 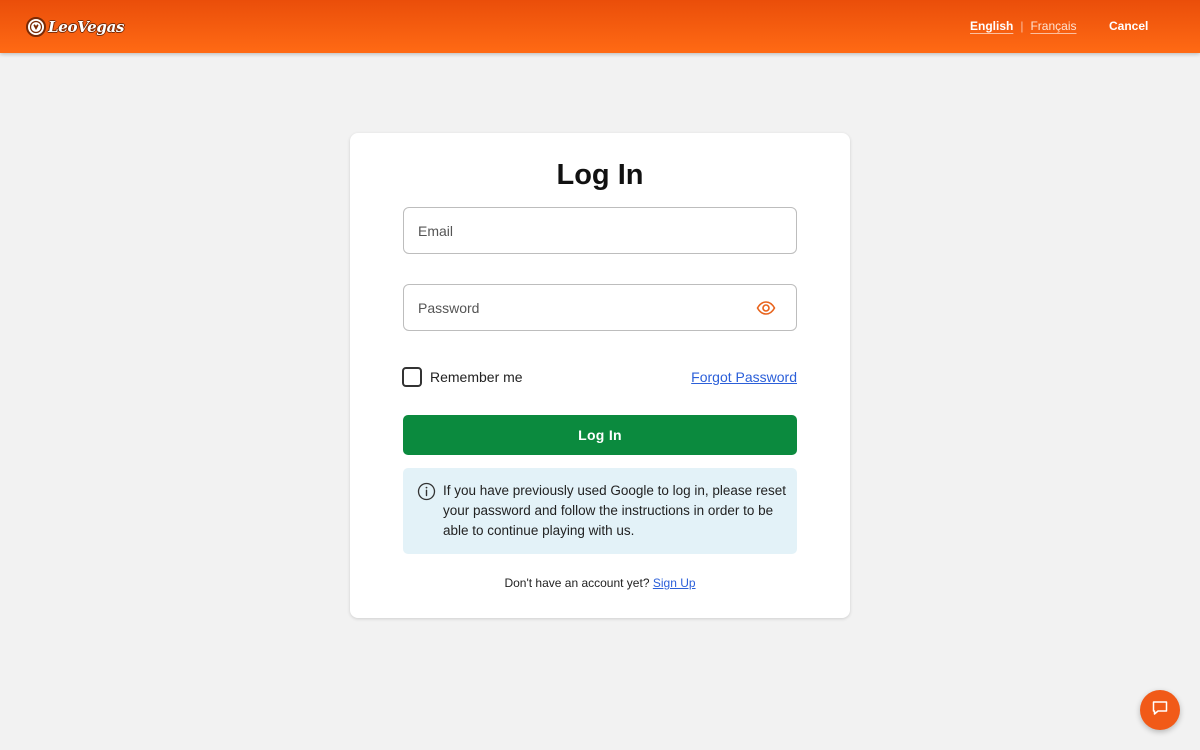 I want to click on password-field, so click(x=600, y=307).